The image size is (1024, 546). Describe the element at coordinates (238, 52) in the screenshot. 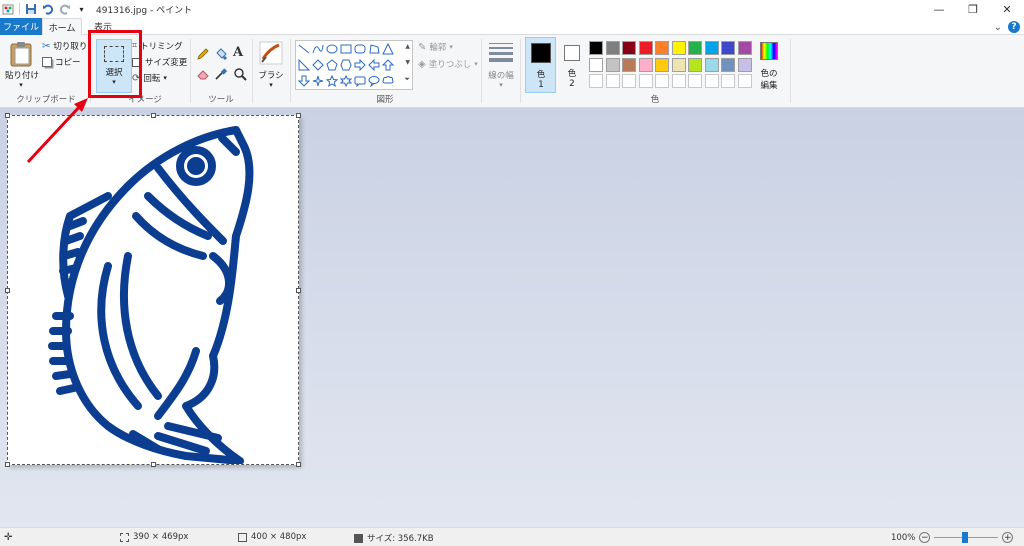

I see `text-tool-icon: A` at that location.